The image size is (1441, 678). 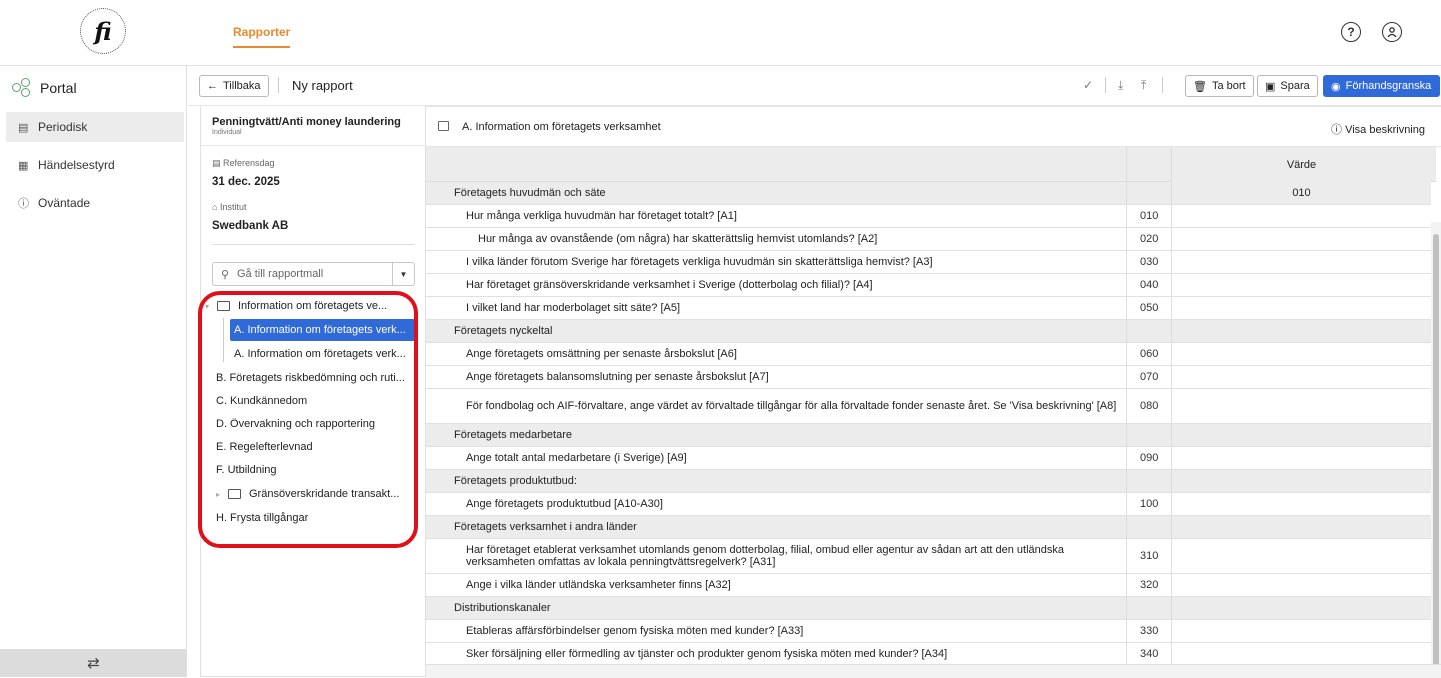 What do you see at coordinates (1336, 86) in the screenshot?
I see `eye-icon: ◉` at bounding box center [1336, 86].